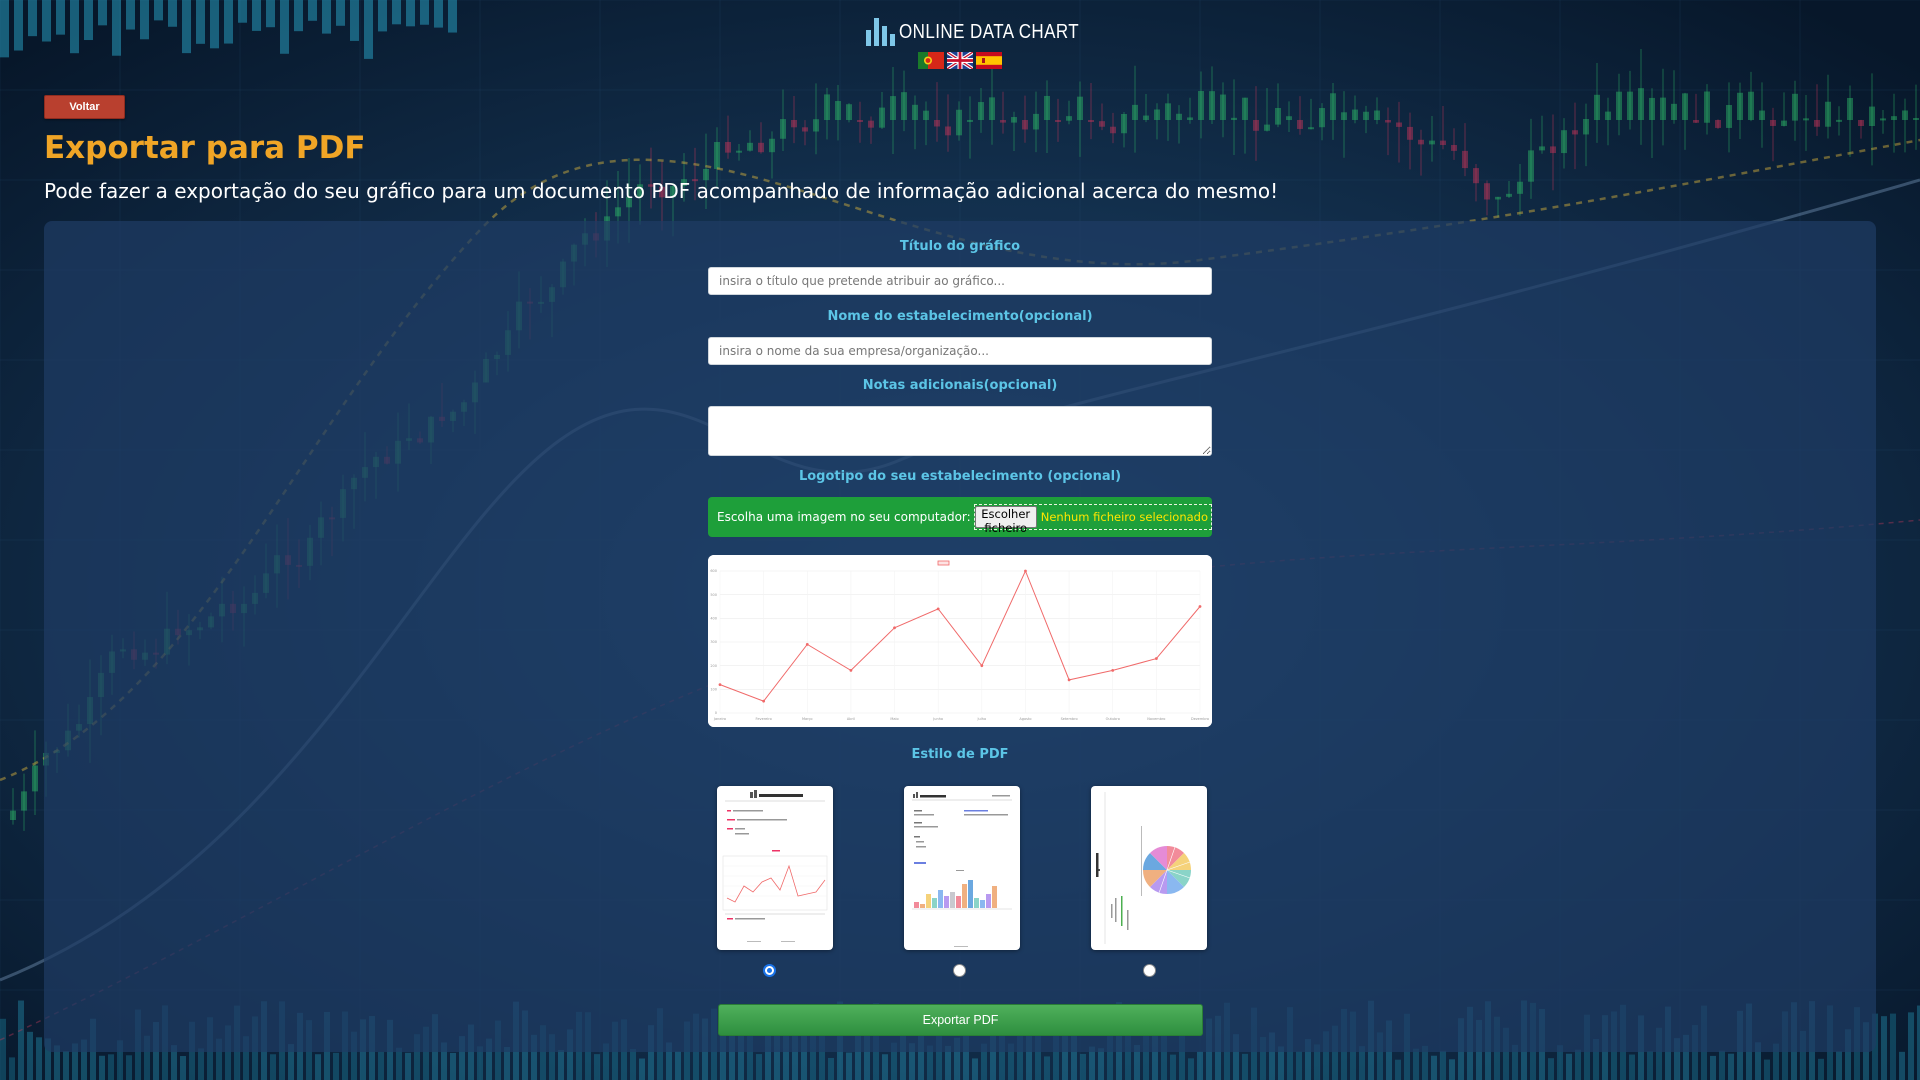 The height and width of the screenshot is (1080, 1920). What do you see at coordinates (982, 719) in the screenshot?
I see `x-tick-label: Julho` at bounding box center [982, 719].